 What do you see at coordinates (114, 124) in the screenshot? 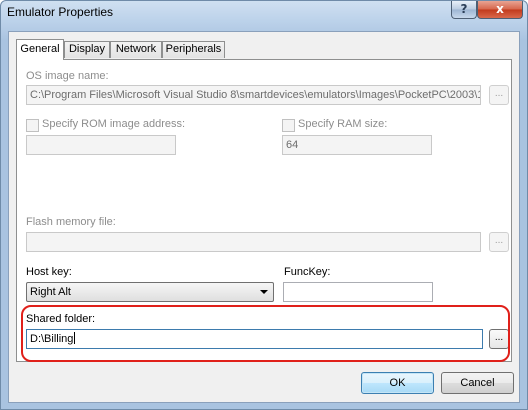
I see `rom-address-label: Specify ROM image address:` at bounding box center [114, 124].